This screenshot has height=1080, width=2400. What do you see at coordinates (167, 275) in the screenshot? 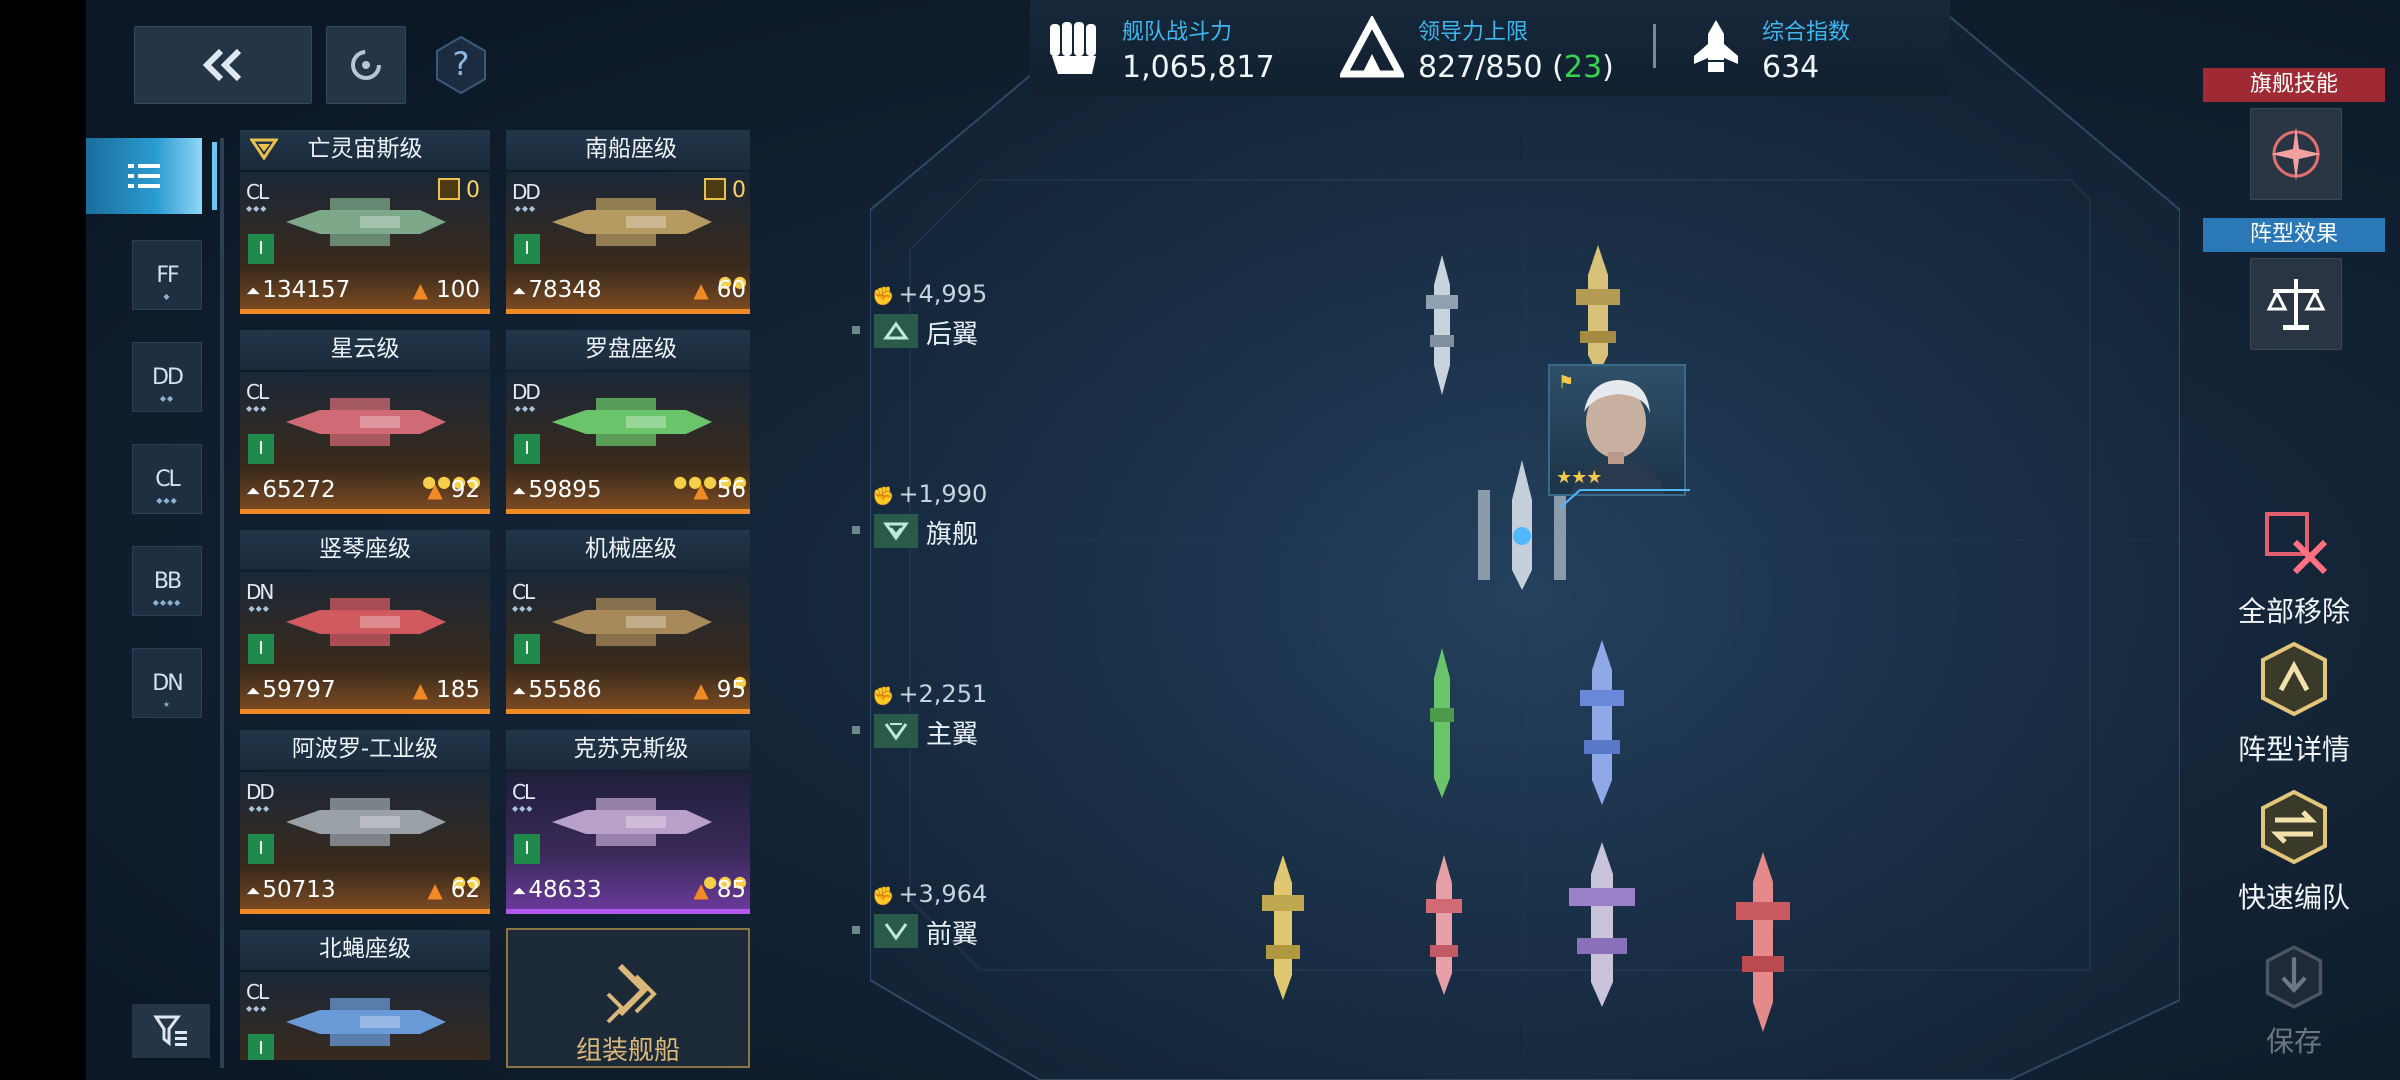
I see `tab-ff: FF ◆` at bounding box center [167, 275].